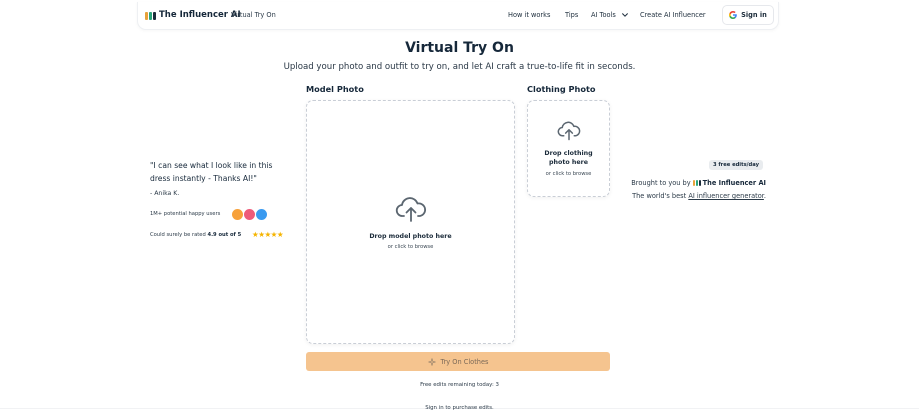 This screenshot has height=414, width=919. What do you see at coordinates (603, 15) in the screenshot?
I see `nav-ai-tools: AI Tools` at bounding box center [603, 15].